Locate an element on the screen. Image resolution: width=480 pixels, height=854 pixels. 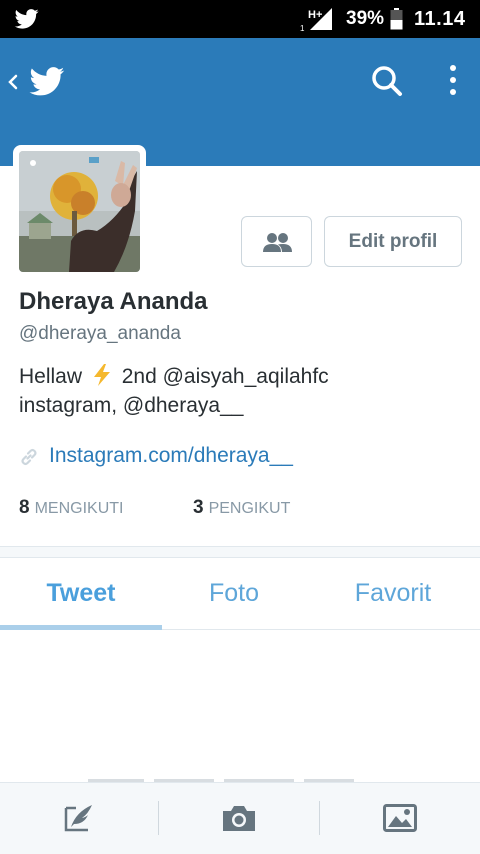
search-button is located at coordinates (387, 81).